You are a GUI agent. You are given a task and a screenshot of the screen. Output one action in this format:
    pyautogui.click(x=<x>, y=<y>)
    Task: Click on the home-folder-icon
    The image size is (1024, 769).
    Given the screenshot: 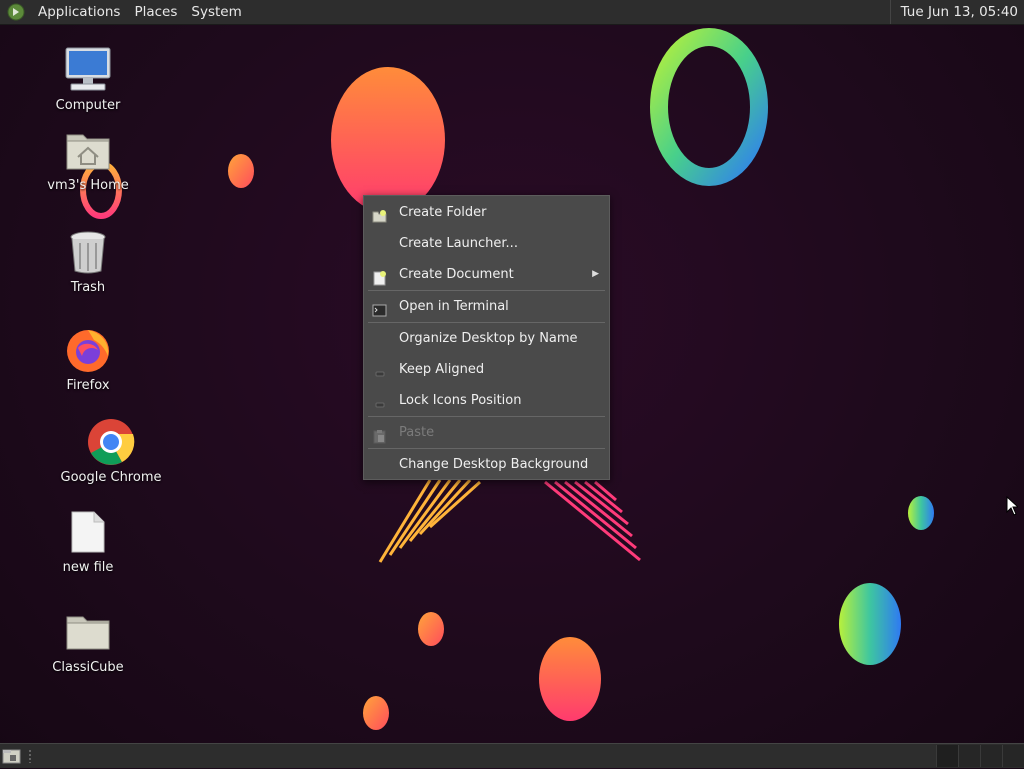 What is the action you would take?
    pyautogui.click(x=88, y=150)
    